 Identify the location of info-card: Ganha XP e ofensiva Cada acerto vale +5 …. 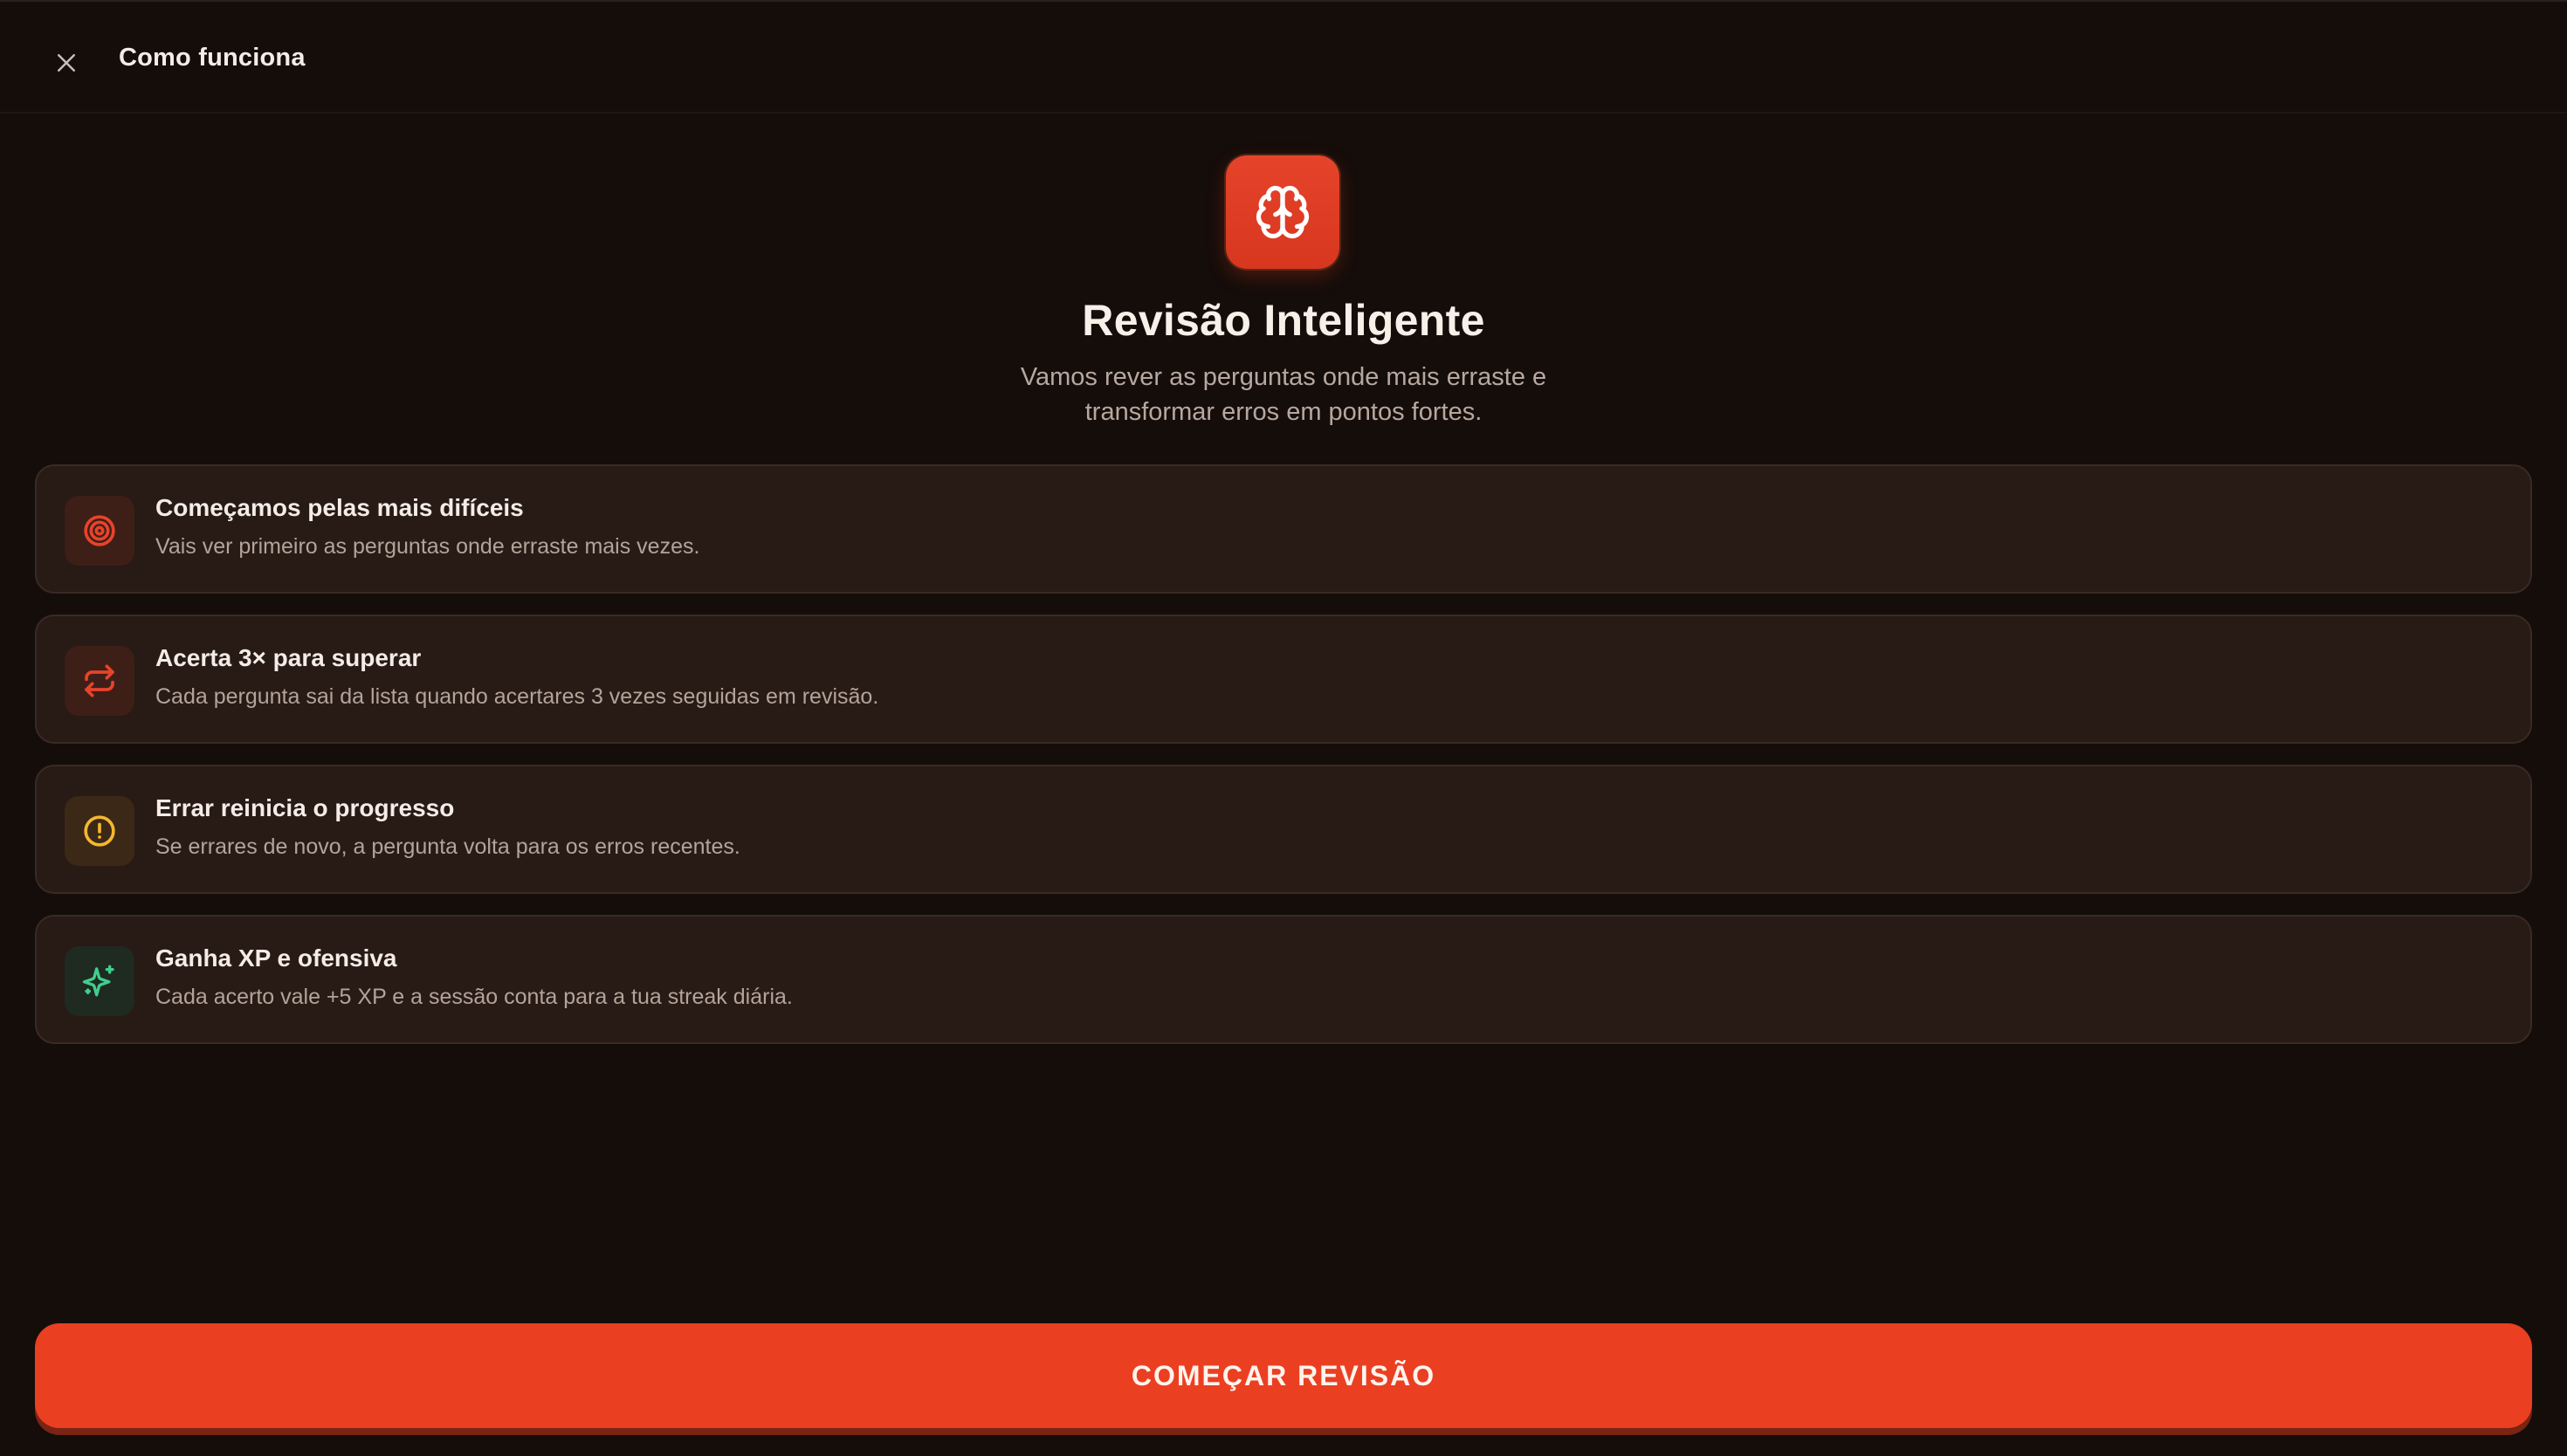
(1283, 979).